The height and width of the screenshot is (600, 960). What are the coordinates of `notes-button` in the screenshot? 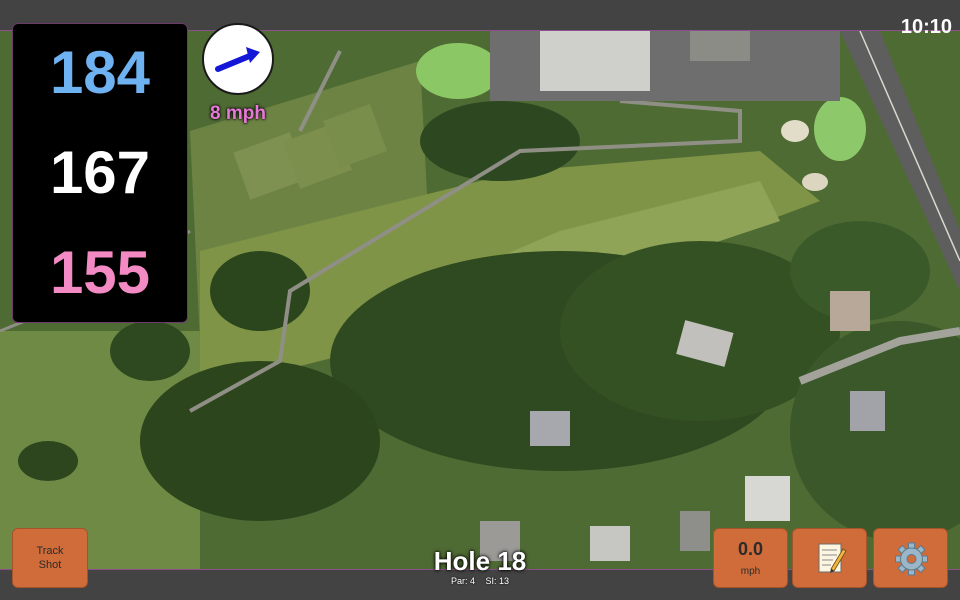 It's located at (829, 558).